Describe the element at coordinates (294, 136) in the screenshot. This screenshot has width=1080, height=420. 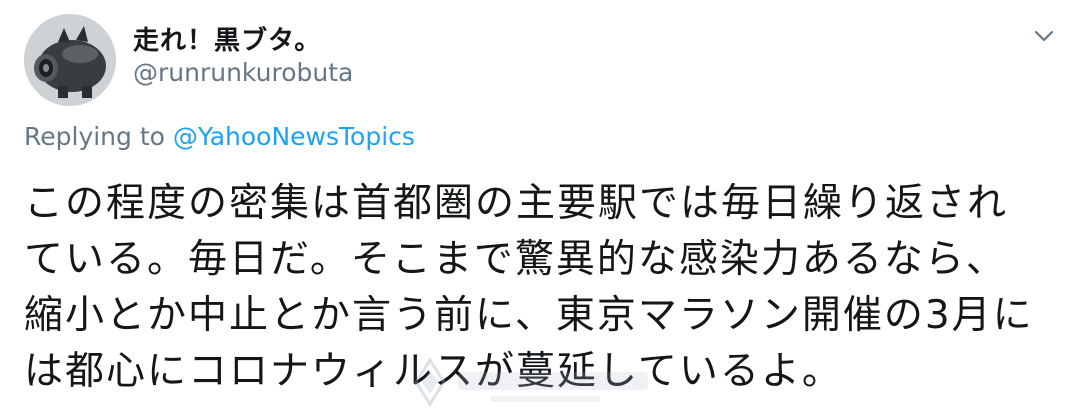
I see `mention-link: @YahooNewsTopics` at that location.